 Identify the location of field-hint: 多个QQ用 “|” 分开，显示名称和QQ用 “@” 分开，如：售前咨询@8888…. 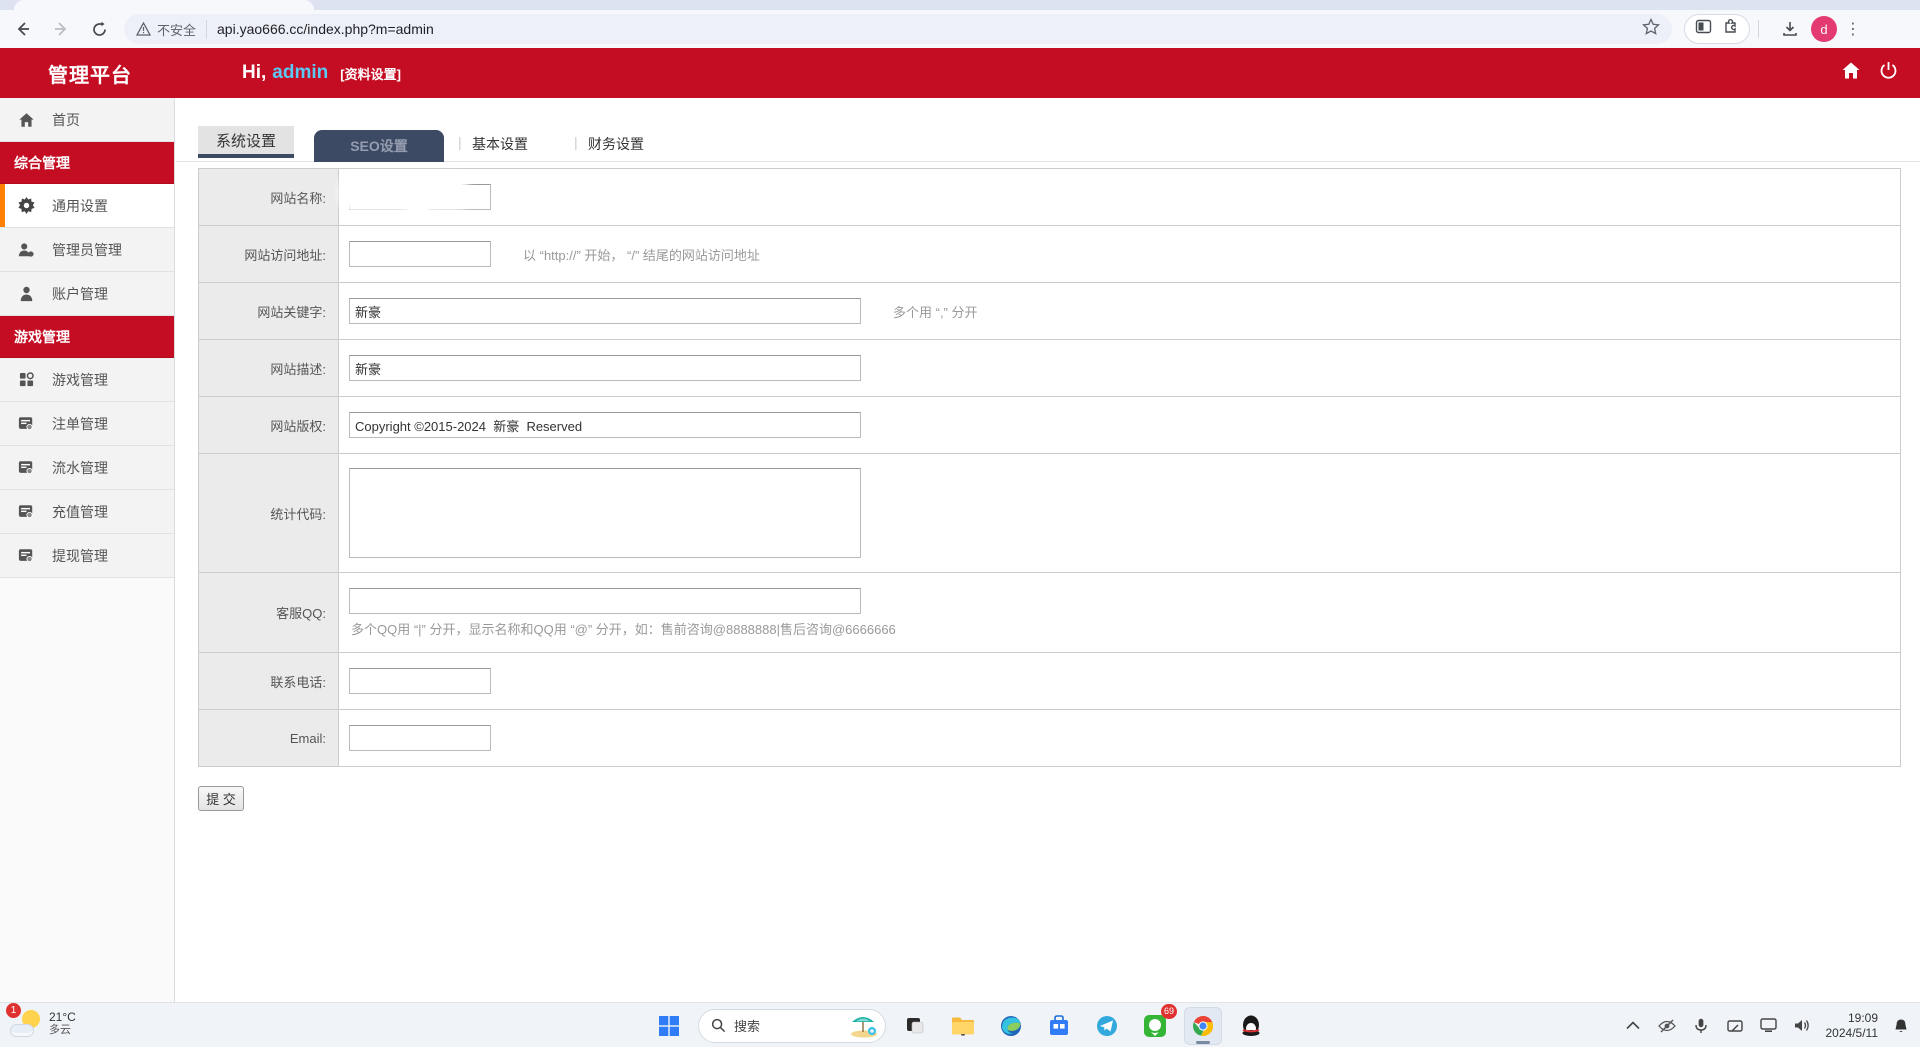
(623, 629).